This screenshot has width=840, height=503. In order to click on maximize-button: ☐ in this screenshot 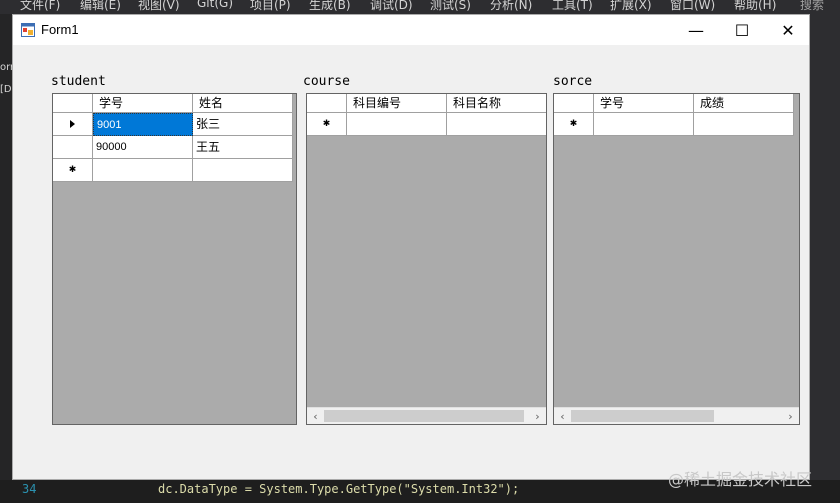, I will do `click(742, 30)`.